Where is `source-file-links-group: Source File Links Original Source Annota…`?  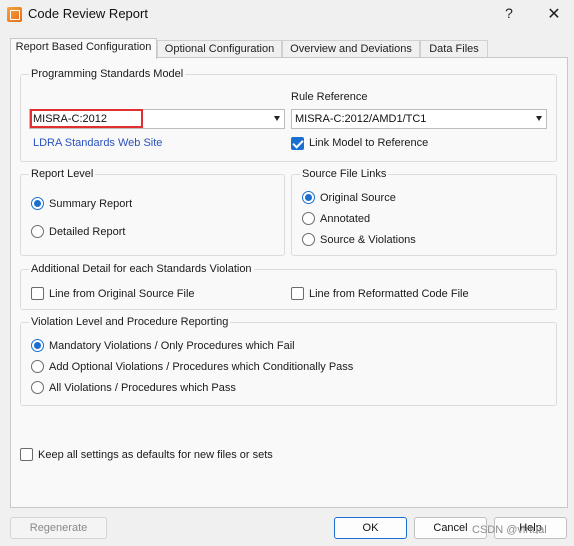
source-file-links-group: Source File Links Original Source Annota… is located at coordinates (424, 212).